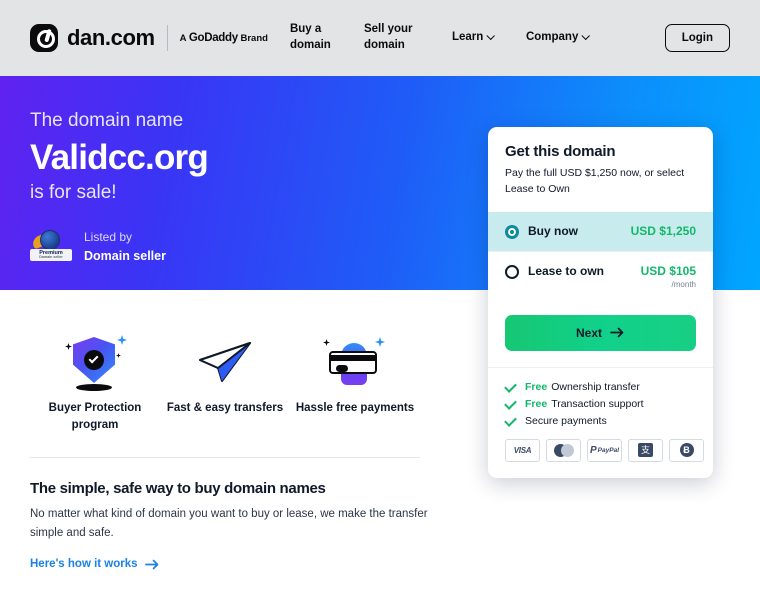 The width and height of the screenshot is (760, 600). Describe the element at coordinates (51, 247) in the screenshot. I see `premium-badge-icon: Premium Domain seller` at that location.